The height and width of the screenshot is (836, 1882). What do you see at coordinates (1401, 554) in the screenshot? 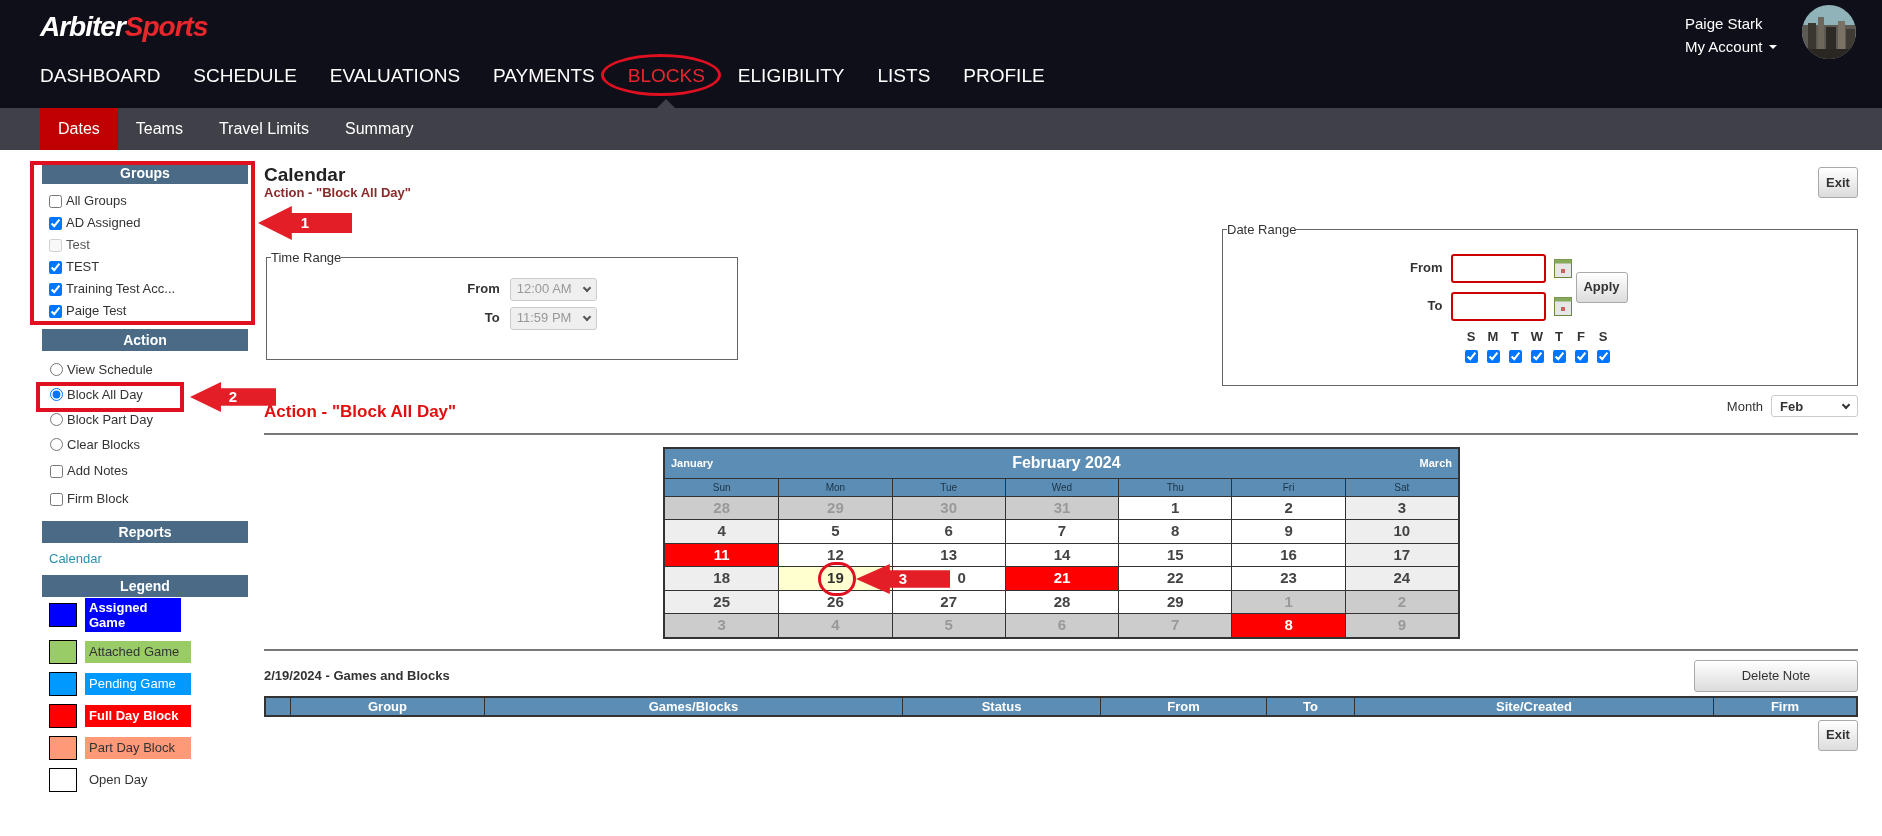
I see `calendar-day: 17` at bounding box center [1401, 554].